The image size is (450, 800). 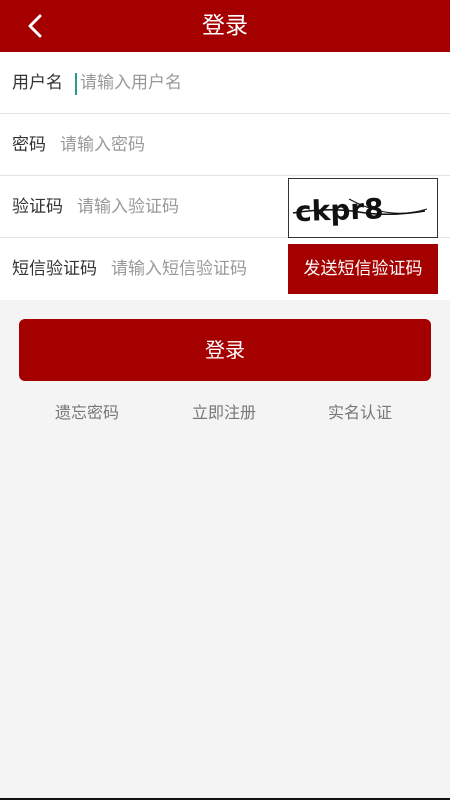 What do you see at coordinates (76, 84) in the screenshot?
I see `text-caret` at bounding box center [76, 84].